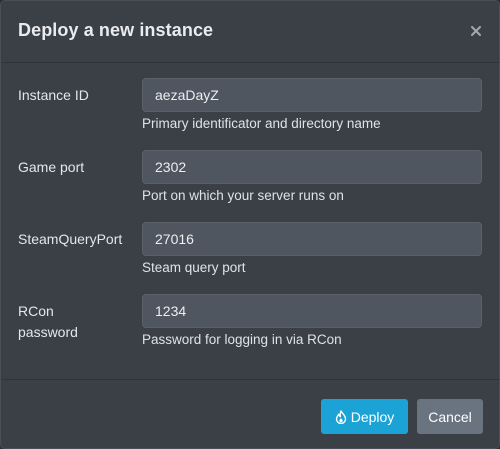 This screenshot has width=500, height=449. What do you see at coordinates (250, 32) in the screenshot?
I see `dialog-header: Deploy a new instance` at bounding box center [250, 32].